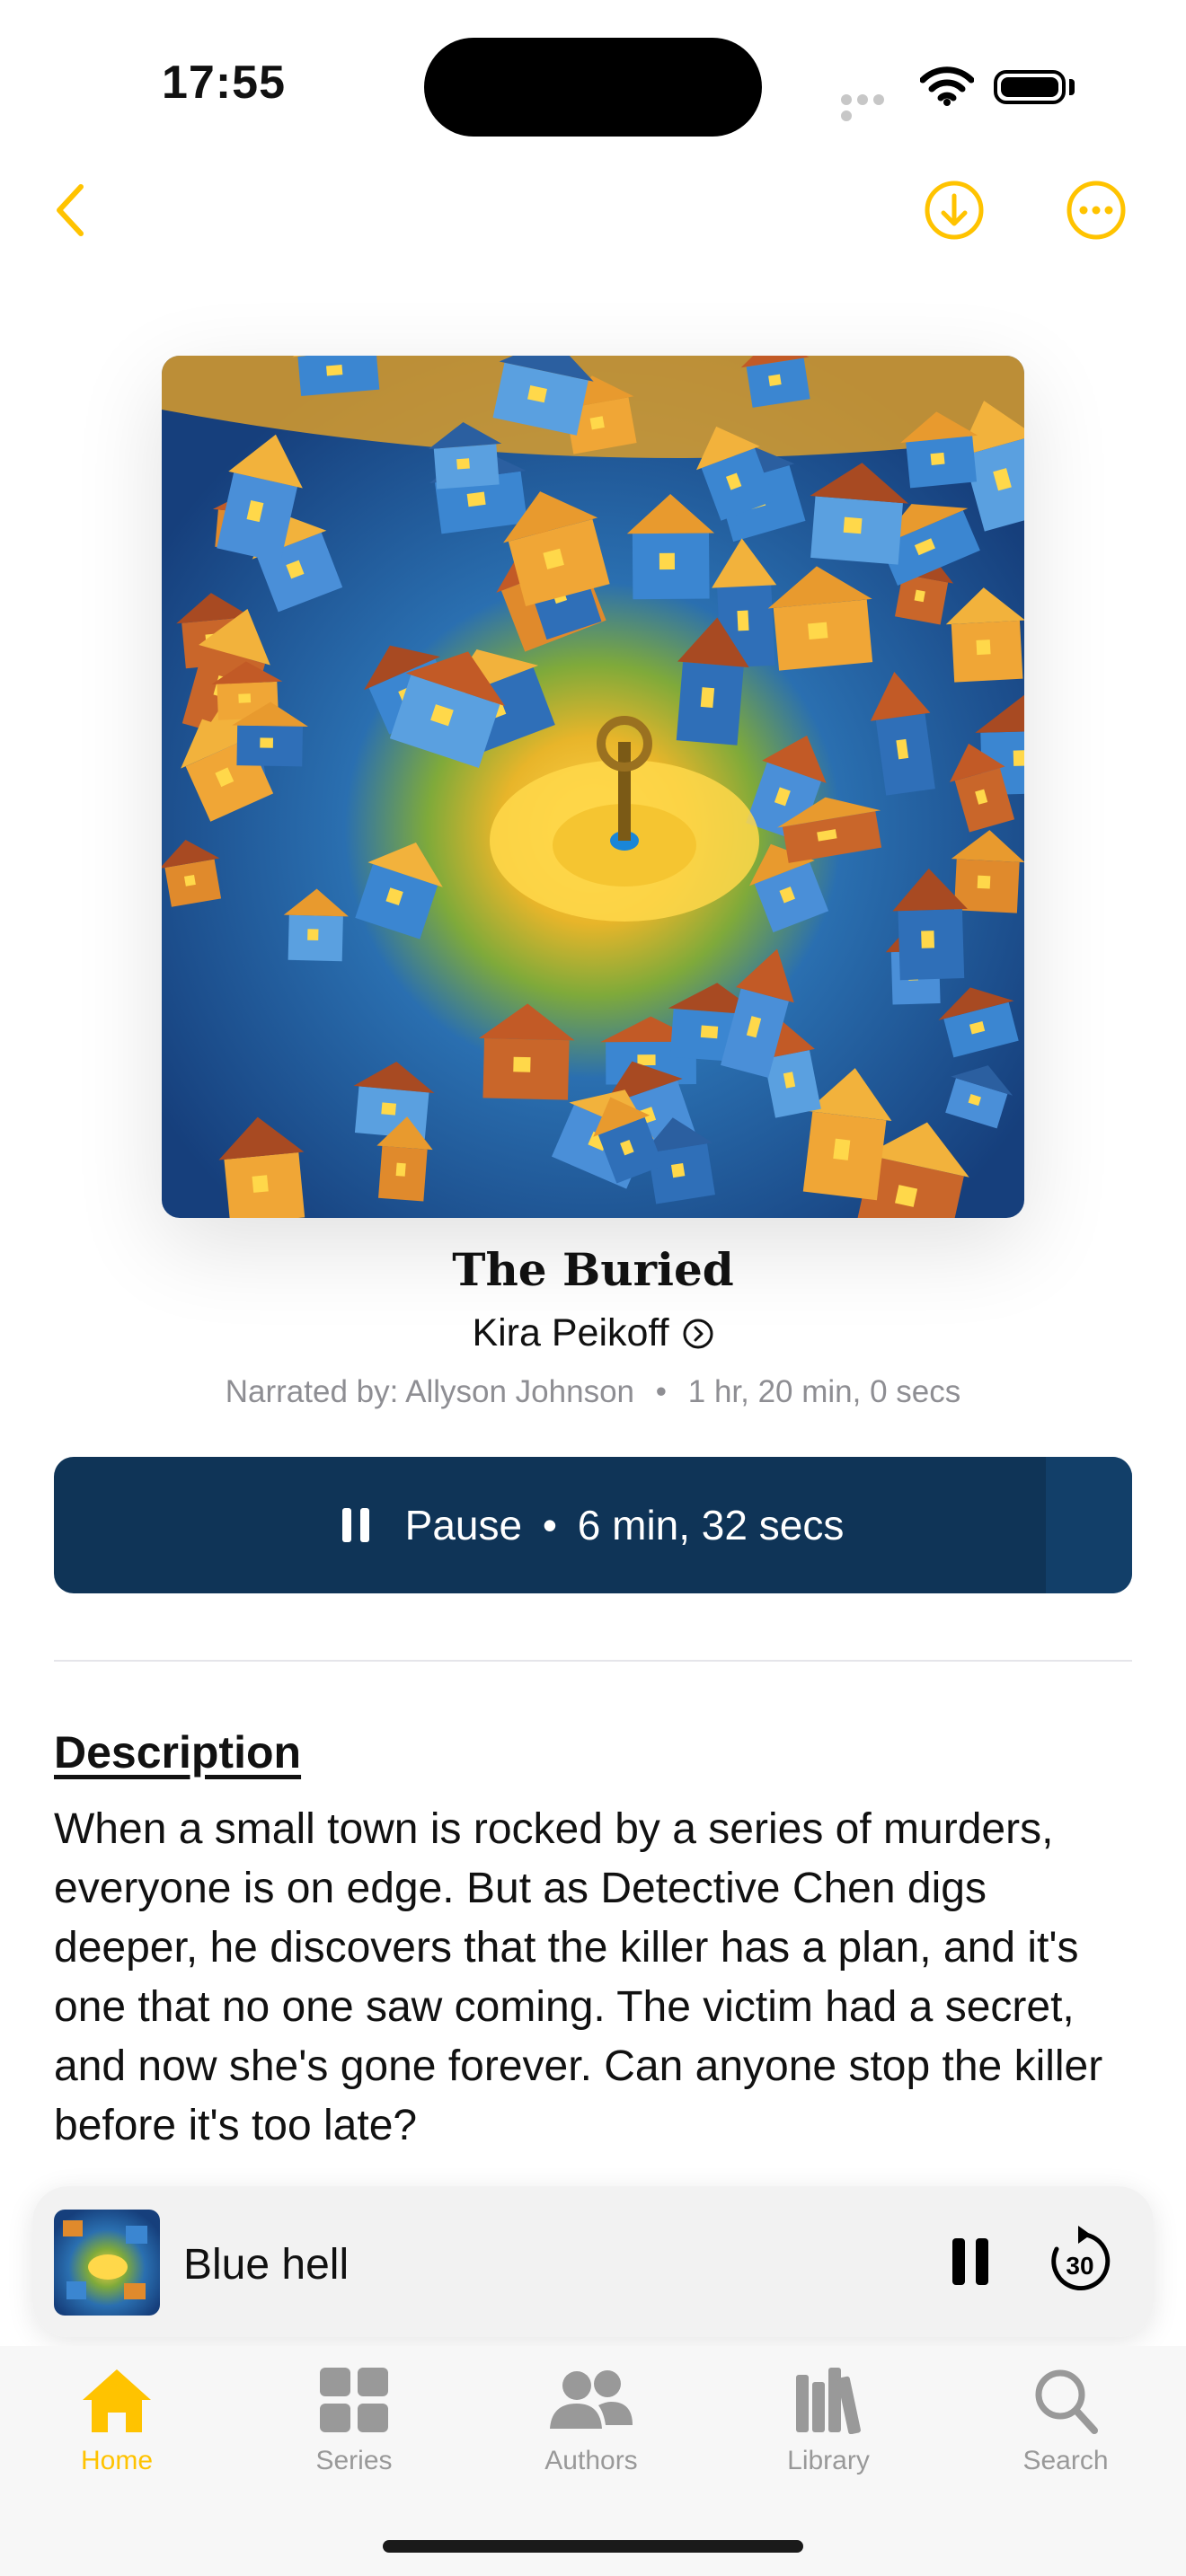 The image size is (1186, 2576). Describe the element at coordinates (828, 2460) in the screenshot. I see `tab-library-label: Library` at that location.